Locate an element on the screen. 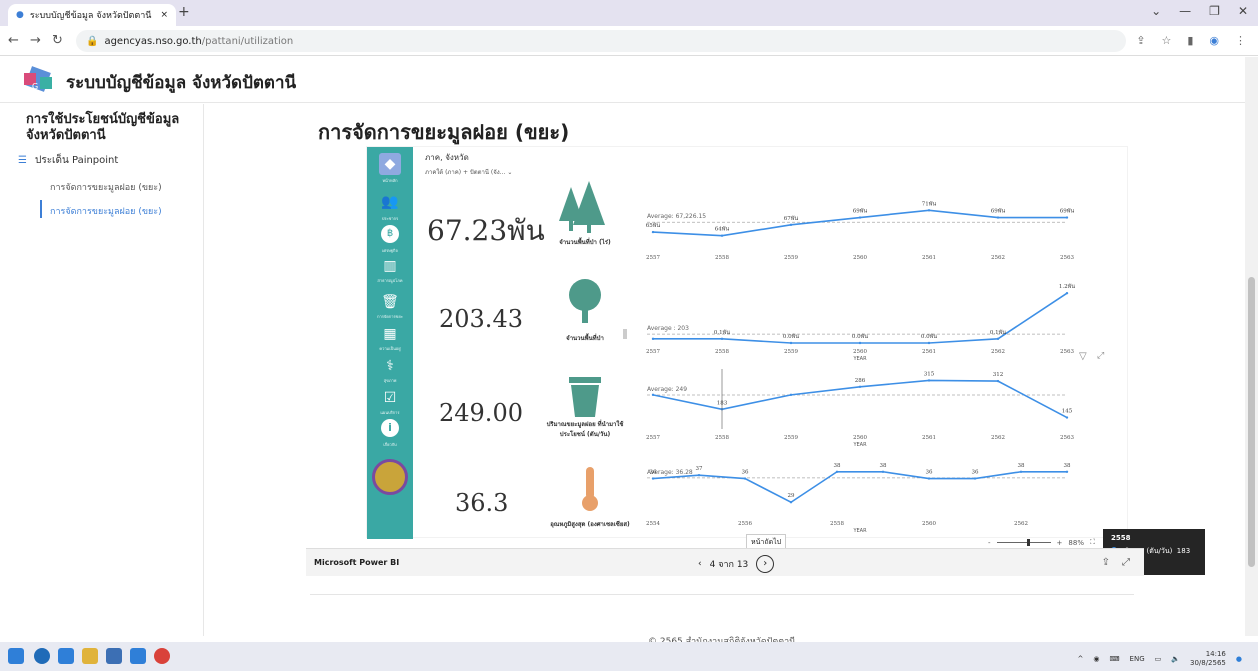  back-icon: ← is located at coordinates (13, 40).